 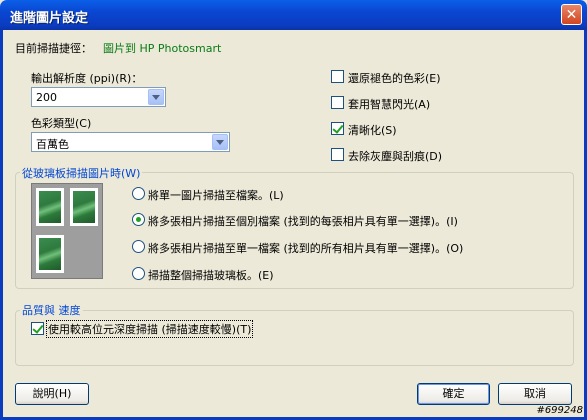 What do you see at coordinates (337, 76) in the screenshot?
I see `restore-faded-checkbox` at bounding box center [337, 76].